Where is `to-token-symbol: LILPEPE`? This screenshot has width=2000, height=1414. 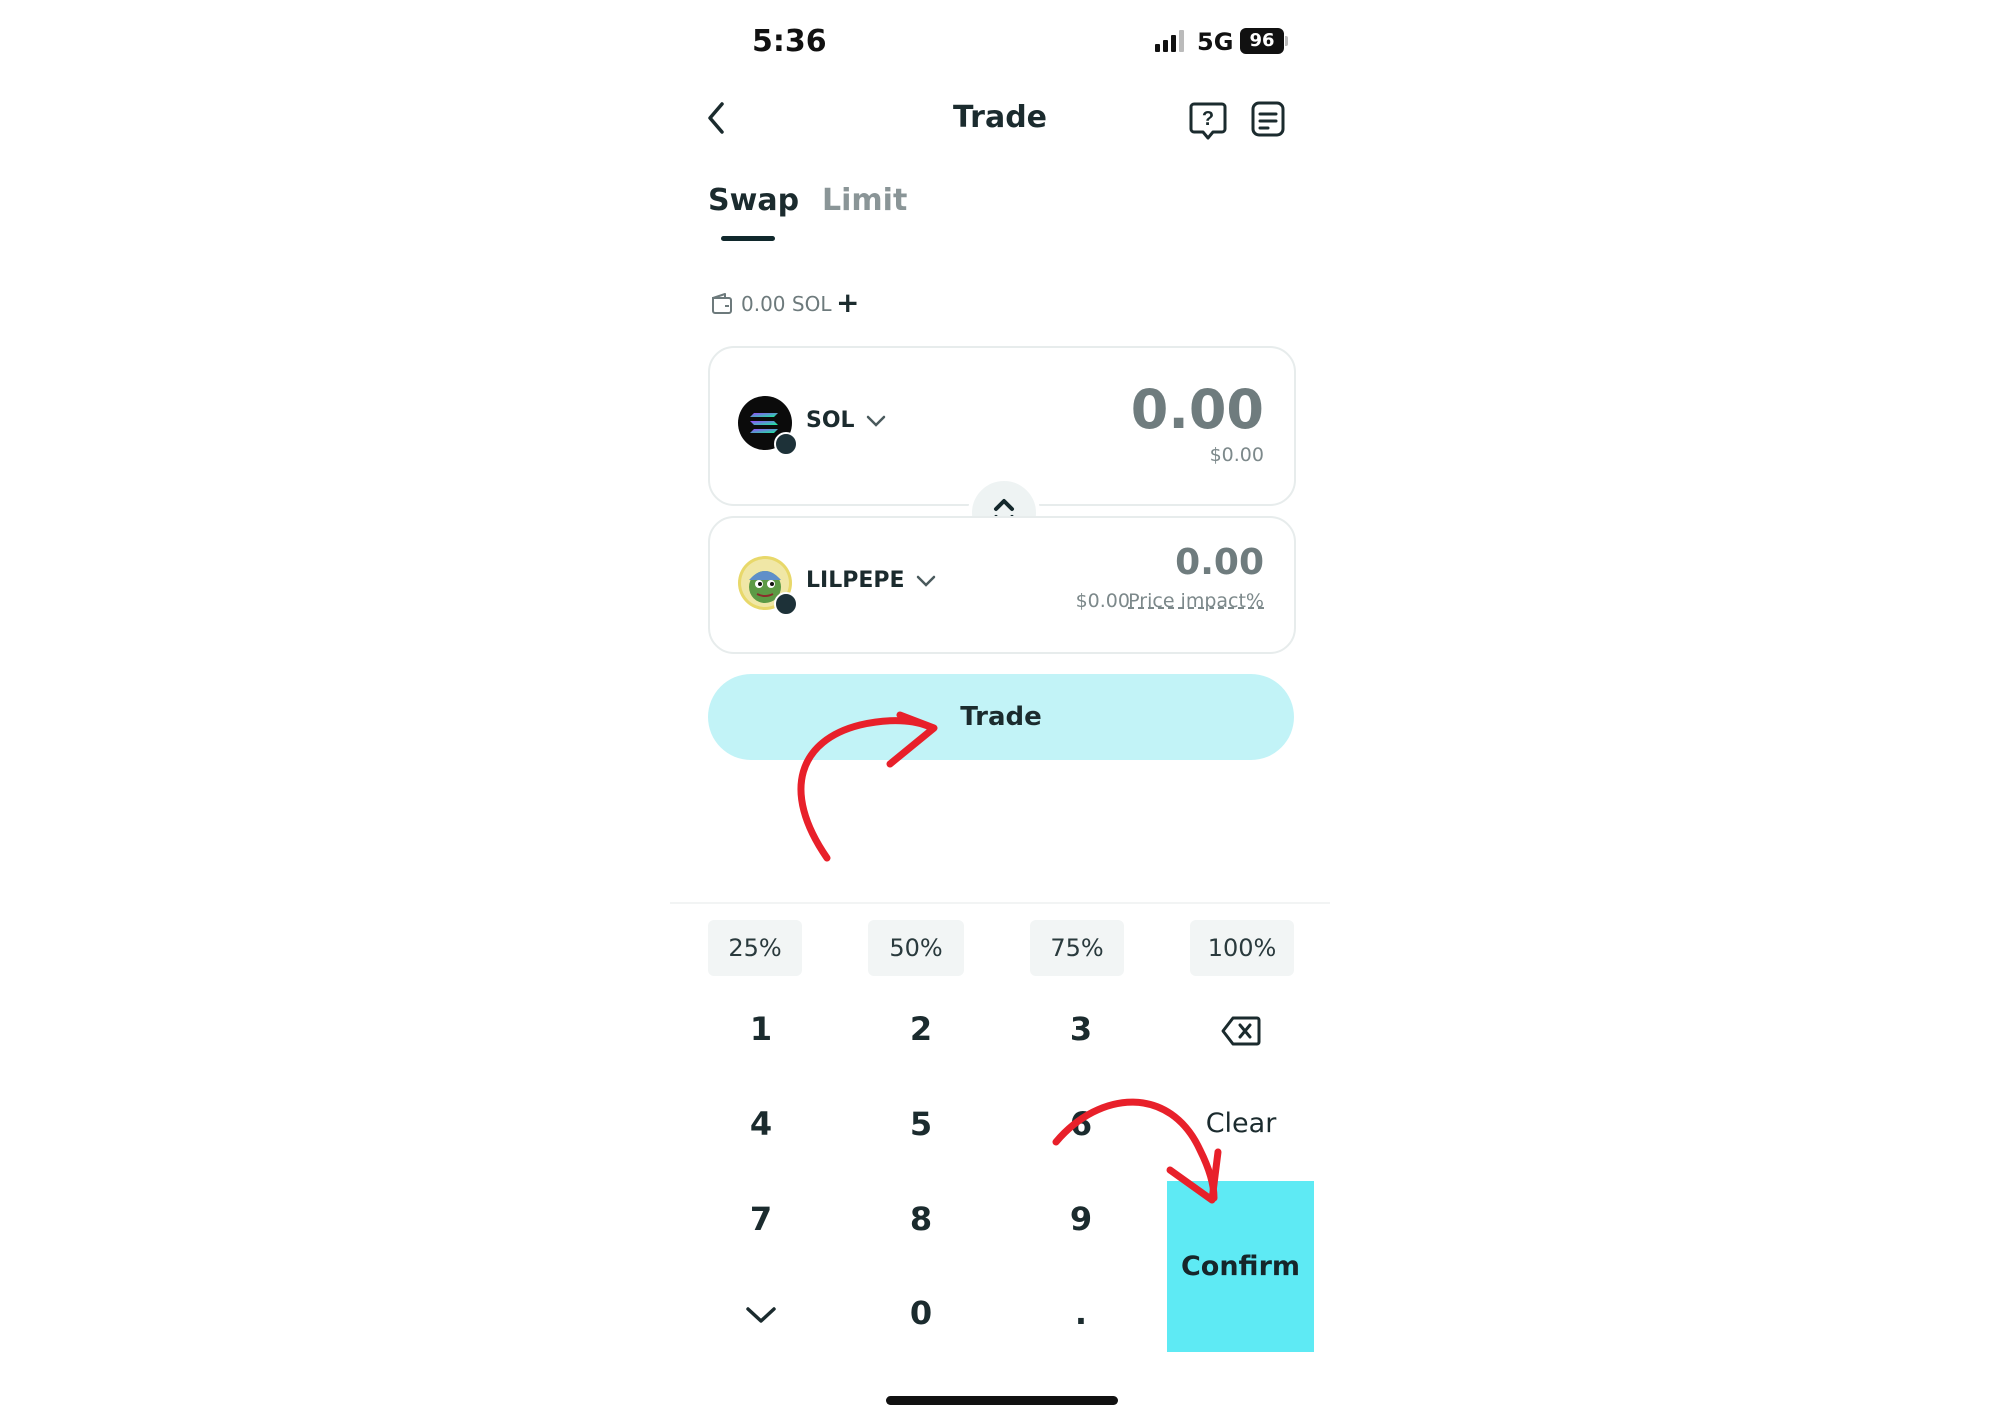
to-token-symbol: LILPEPE is located at coordinates (855, 580).